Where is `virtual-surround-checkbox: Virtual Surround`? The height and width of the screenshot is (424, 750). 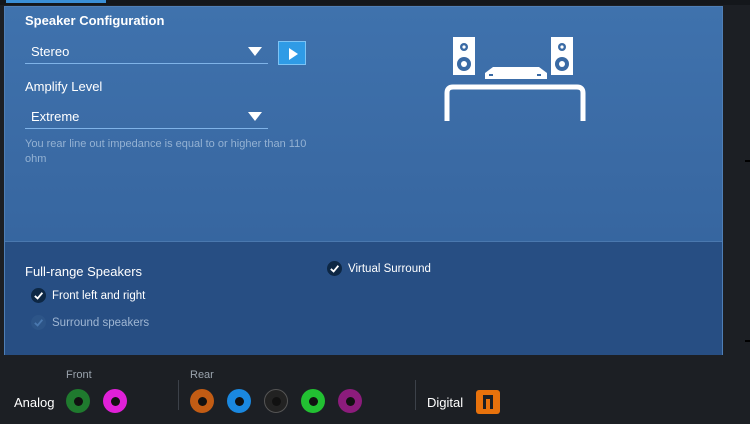 virtual-surround-checkbox: Virtual Surround is located at coordinates (379, 268).